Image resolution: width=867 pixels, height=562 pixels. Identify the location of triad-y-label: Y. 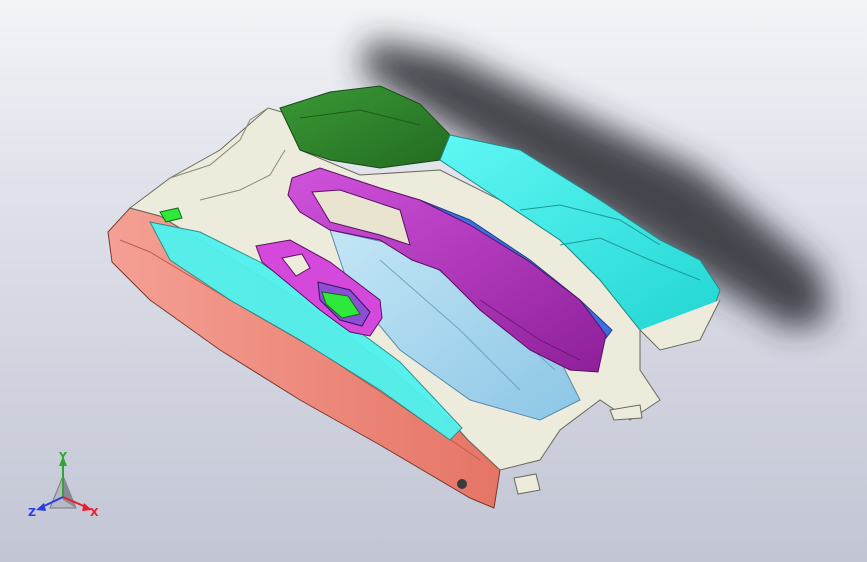
(63, 456).